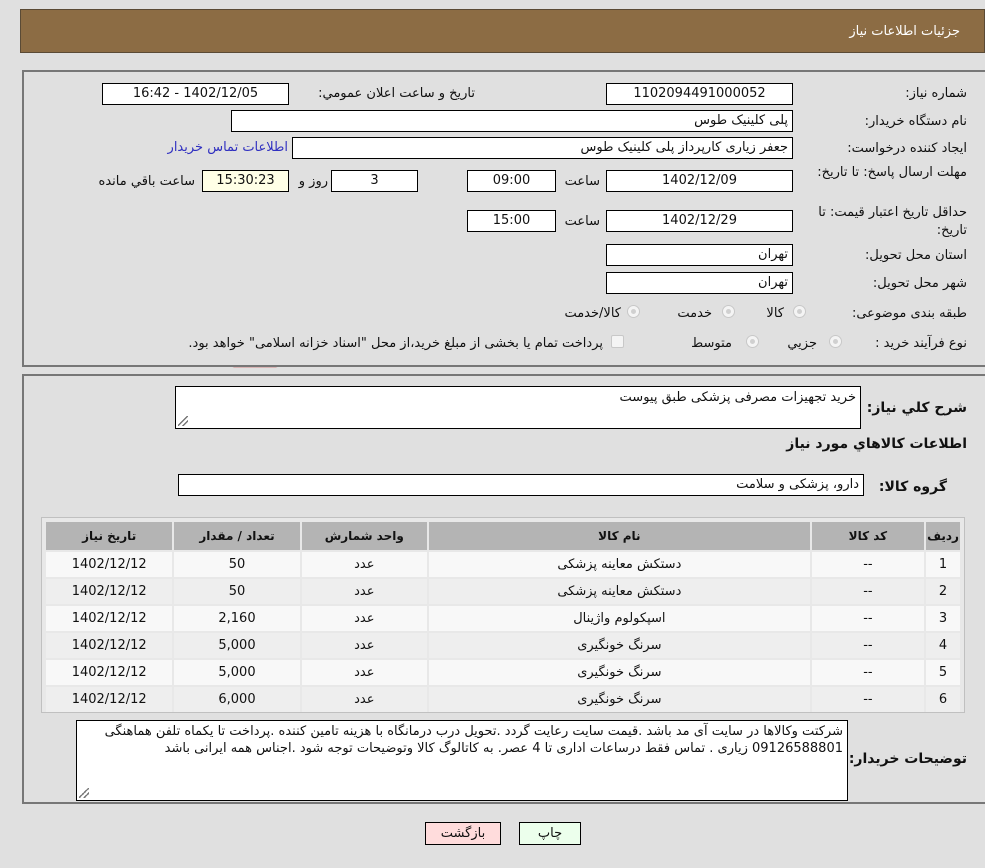 The height and width of the screenshot is (868, 985). I want to click on table-row: 2 -- دستکش معاینه پزشکی عدد 50 1402/12/12, so click(503, 591).